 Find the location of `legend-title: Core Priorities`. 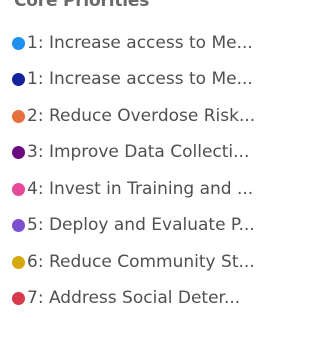

legend-title: Core Priorities is located at coordinates (82, 5).